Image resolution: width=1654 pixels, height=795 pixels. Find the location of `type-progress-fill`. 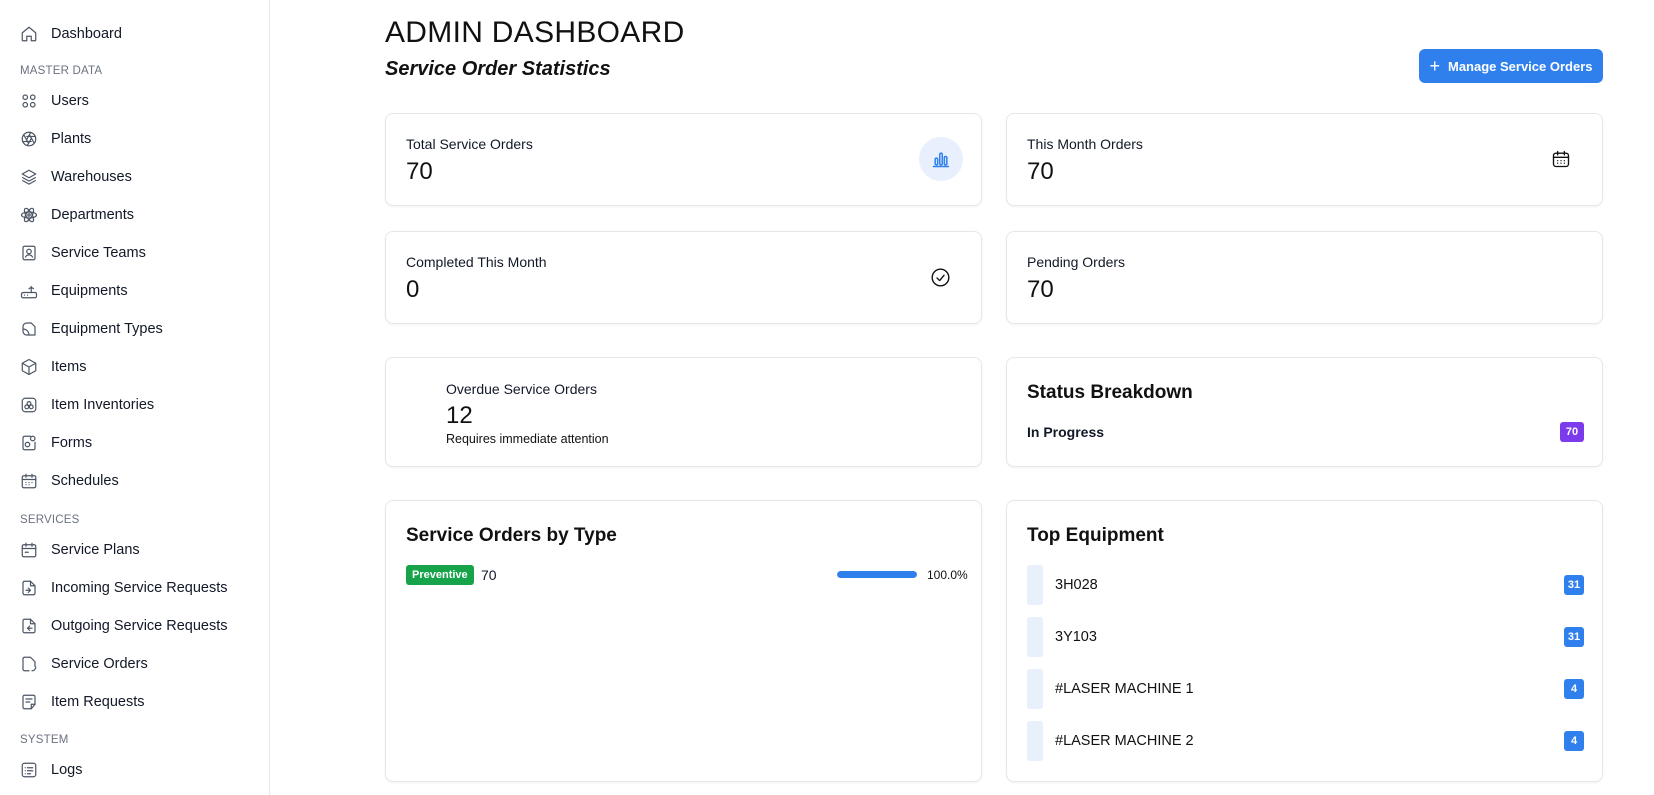

type-progress-fill is located at coordinates (877, 574).